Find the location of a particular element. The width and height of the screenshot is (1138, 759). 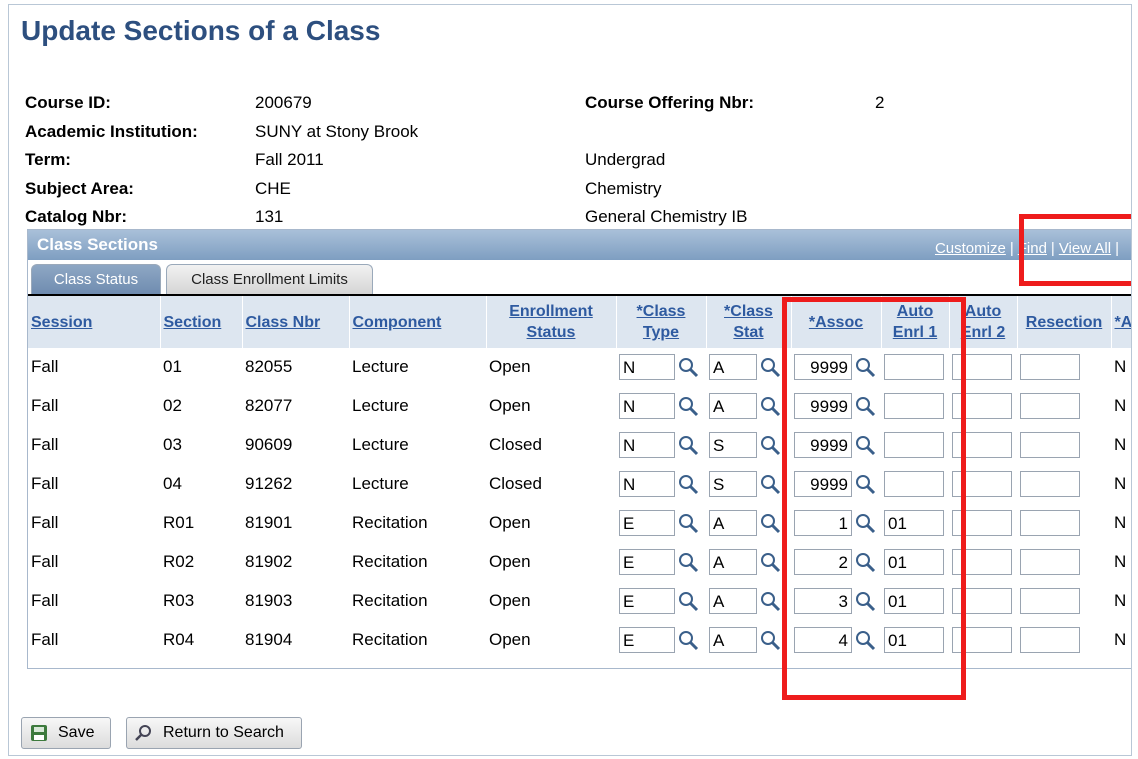

save-button: Save is located at coordinates (66, 733).